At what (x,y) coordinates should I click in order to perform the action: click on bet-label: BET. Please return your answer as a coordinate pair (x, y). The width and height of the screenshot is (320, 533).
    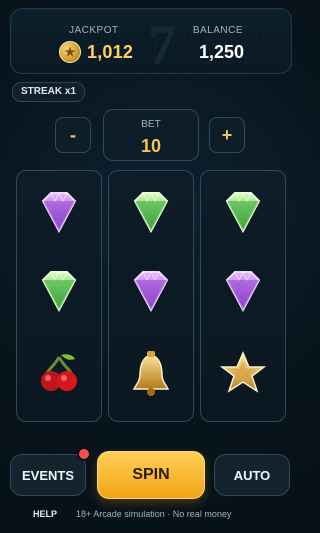
    Looking at the image, I should click on (151, 124).